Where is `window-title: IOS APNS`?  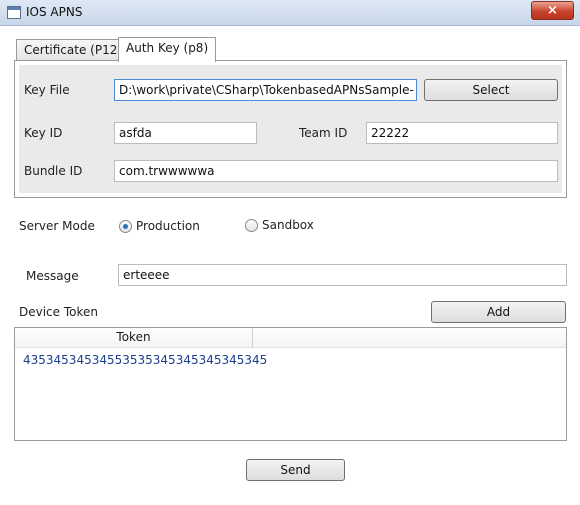
window-title: IOS APNS is located at coordinates (54, 12).